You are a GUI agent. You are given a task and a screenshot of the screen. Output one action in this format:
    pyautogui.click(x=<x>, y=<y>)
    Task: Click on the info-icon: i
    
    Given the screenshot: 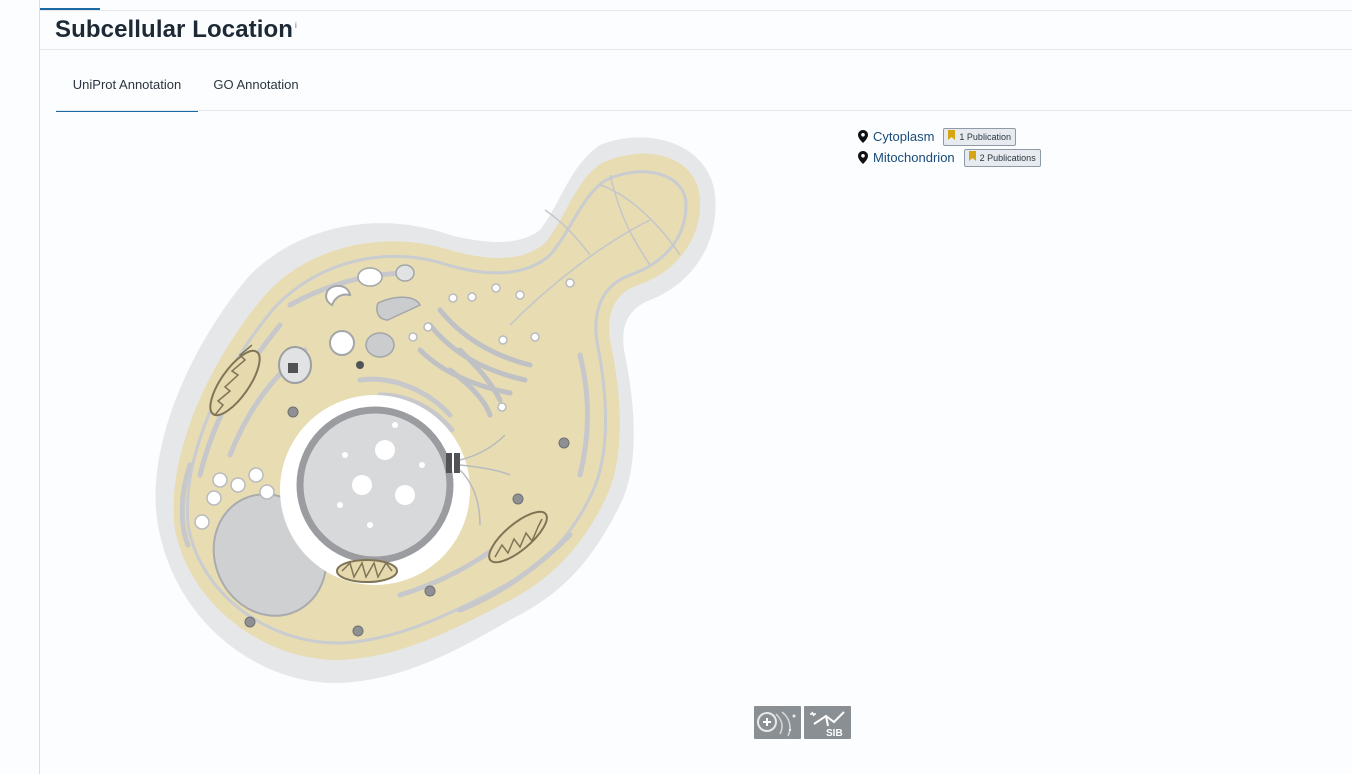 What is the action you would take?
    pyautogui.click(x=296, y=25)
    